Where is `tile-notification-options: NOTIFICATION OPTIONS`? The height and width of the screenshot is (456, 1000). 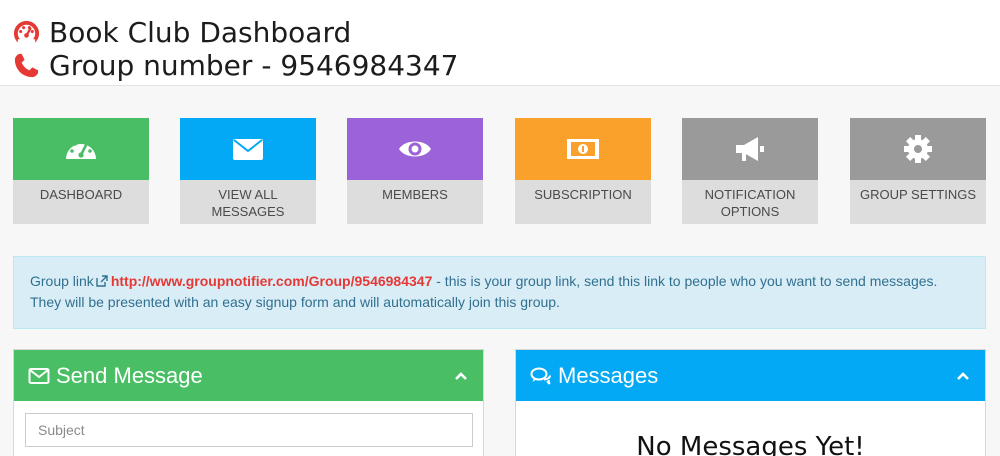 tile-notification-options: NOTIFICATION OPTIONS is located at coordinates (750, 171).